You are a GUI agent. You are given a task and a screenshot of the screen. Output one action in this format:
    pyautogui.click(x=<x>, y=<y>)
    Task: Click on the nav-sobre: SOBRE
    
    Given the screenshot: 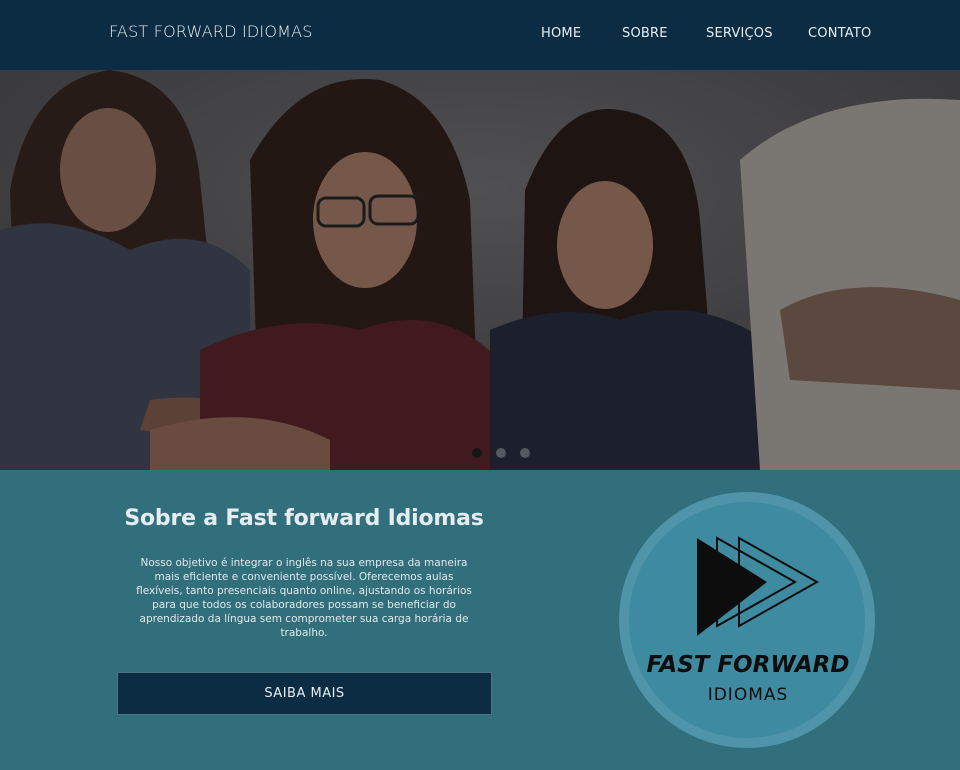 What is the action you would take?
    pyautogui.click(x=645, y=33)
    